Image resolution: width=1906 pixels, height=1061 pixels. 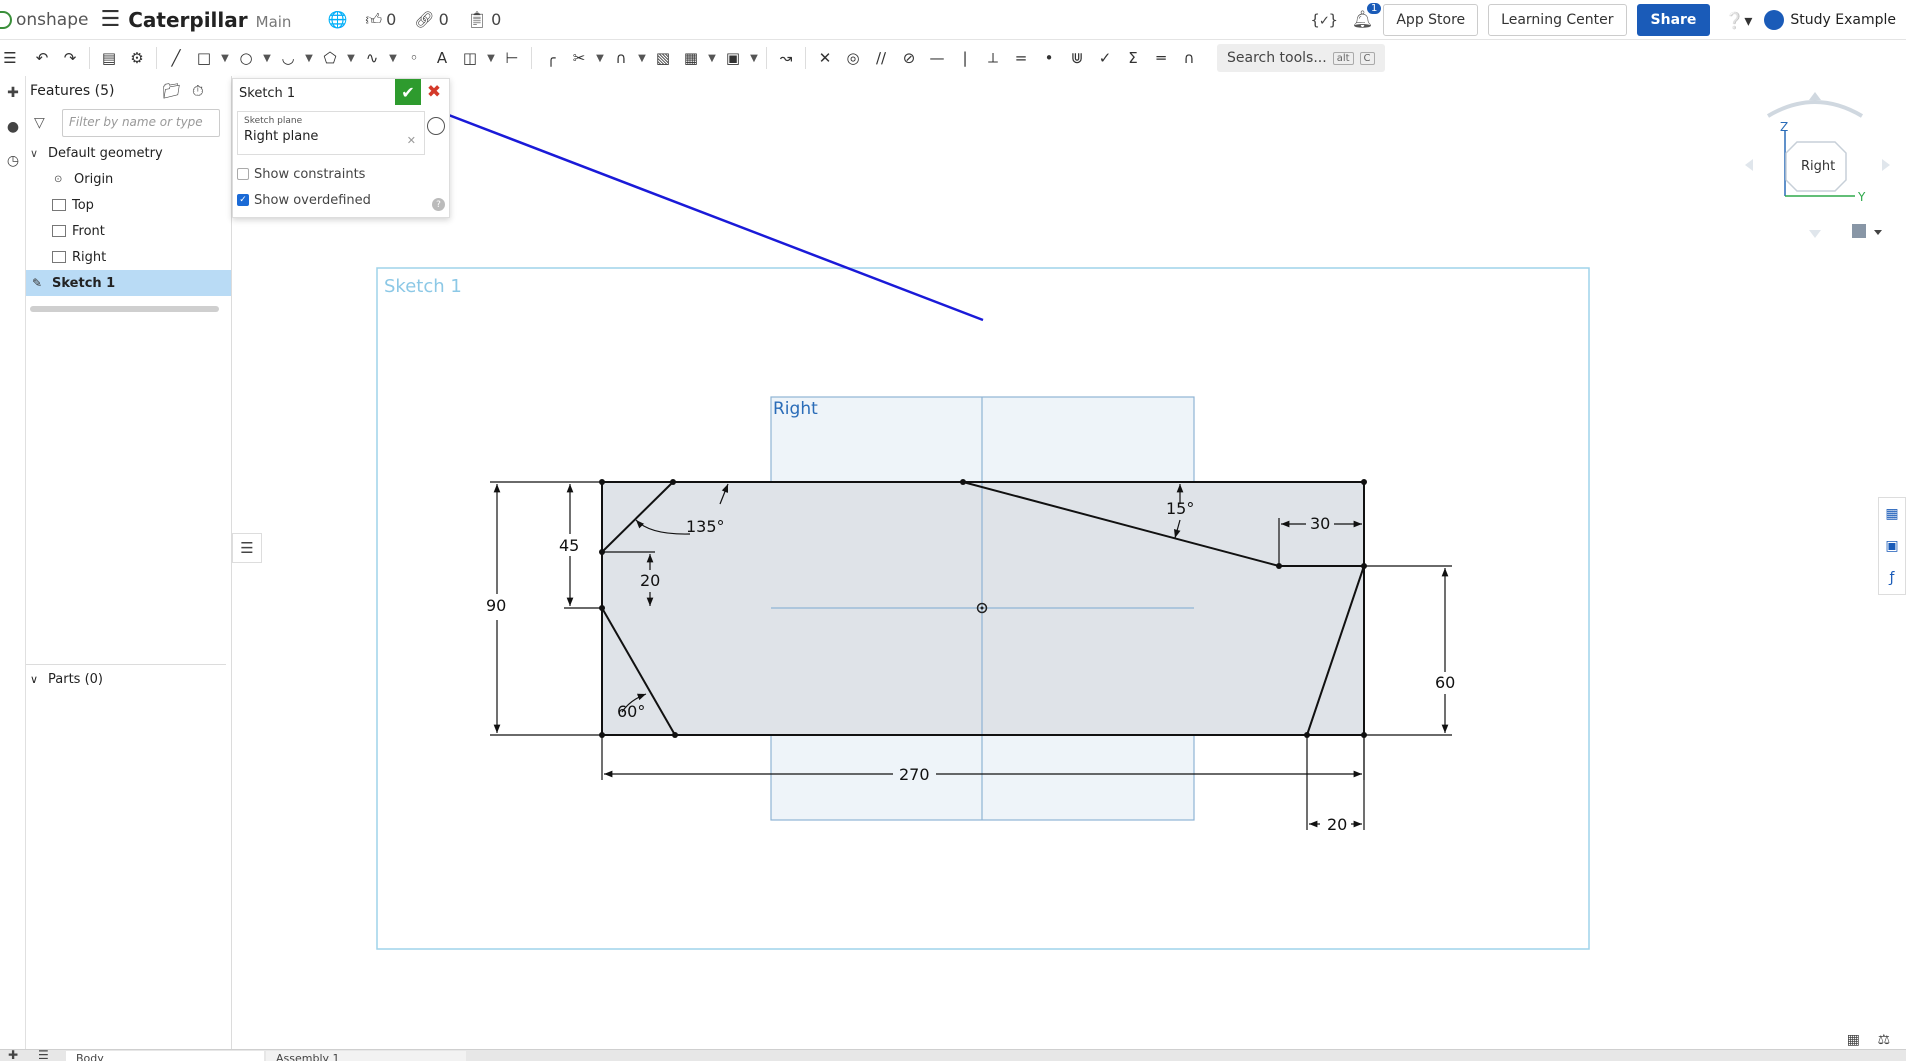 I want to click on sketch-plane-label: Sketch plane, so click(x=273, y=121).